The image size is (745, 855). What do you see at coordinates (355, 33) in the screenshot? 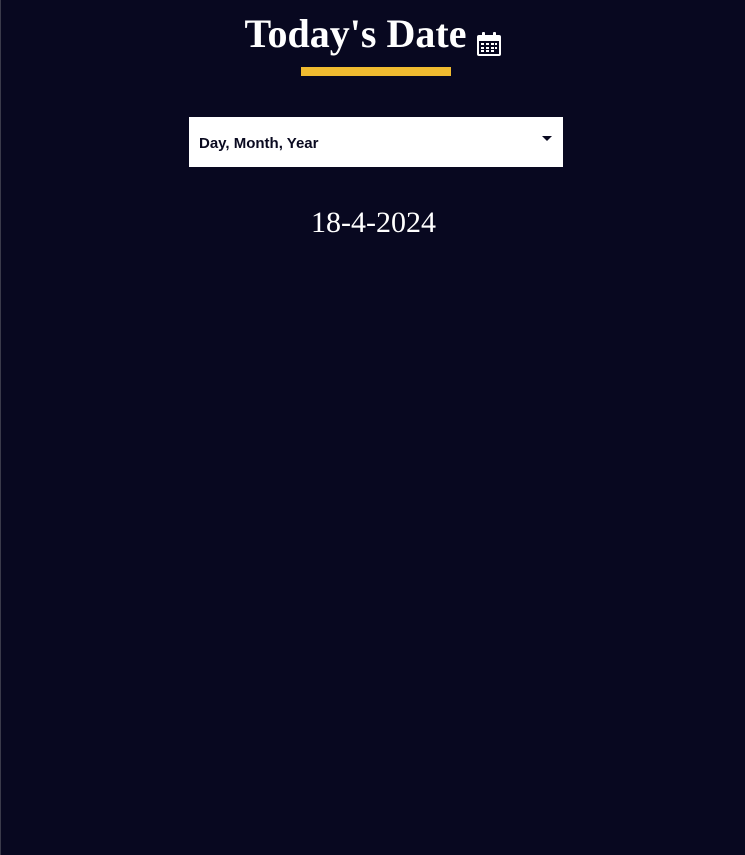
I see `page-title-text: Today's Date` at bounding box center [355, 33].